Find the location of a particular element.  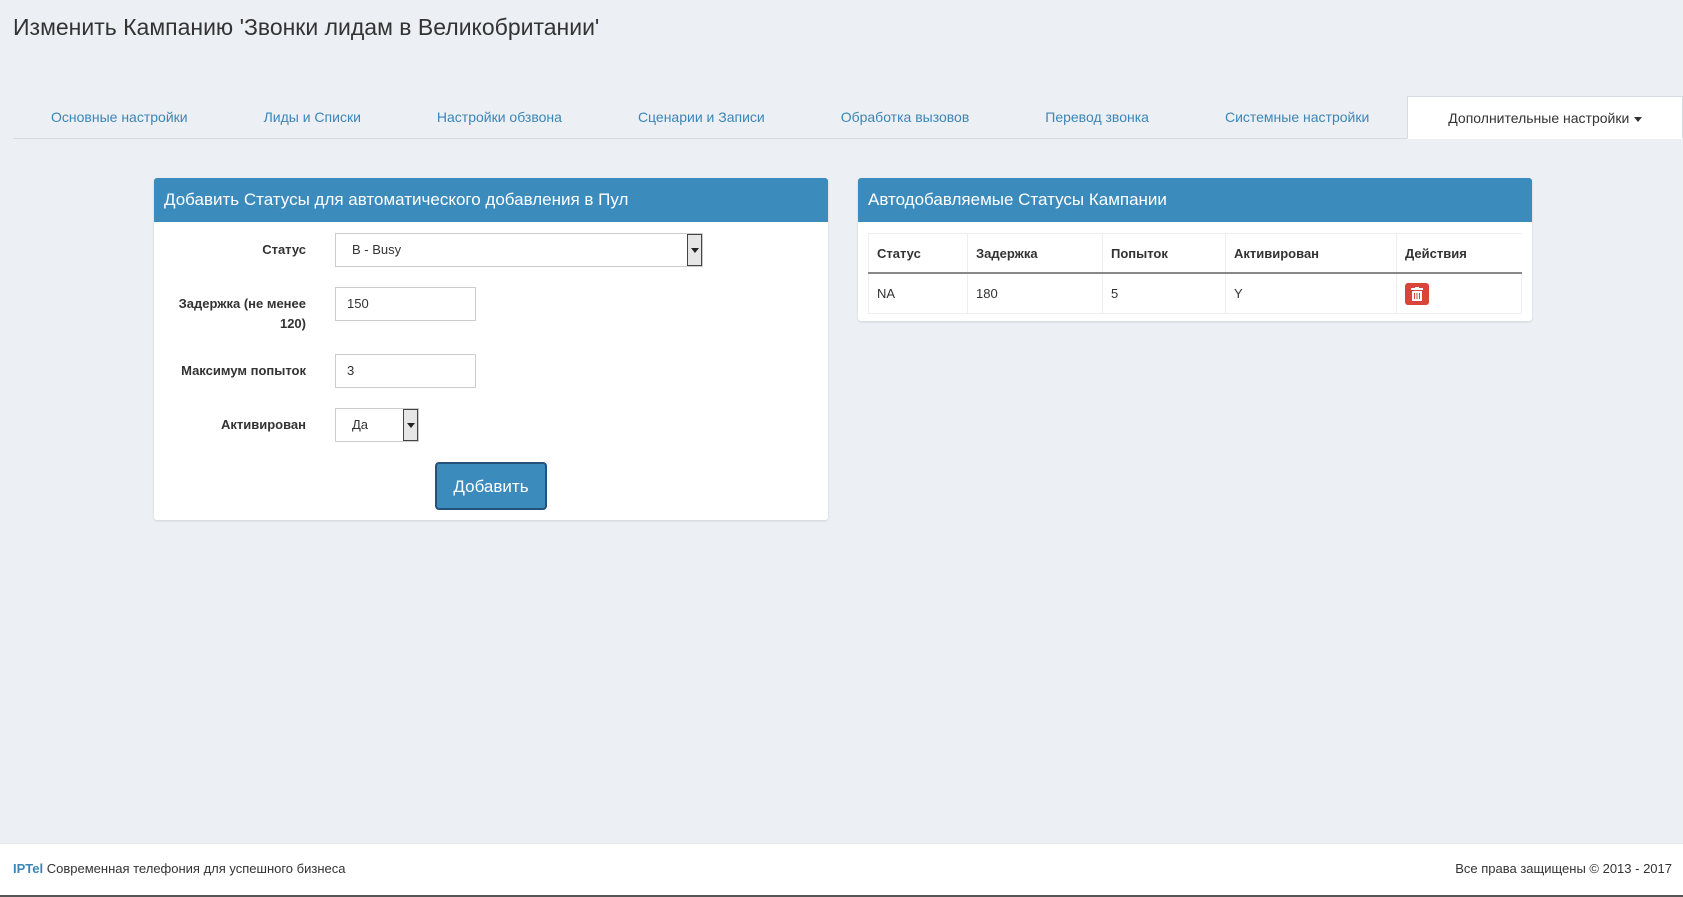

caret-down-icon is located at coordinates (1638, 119).